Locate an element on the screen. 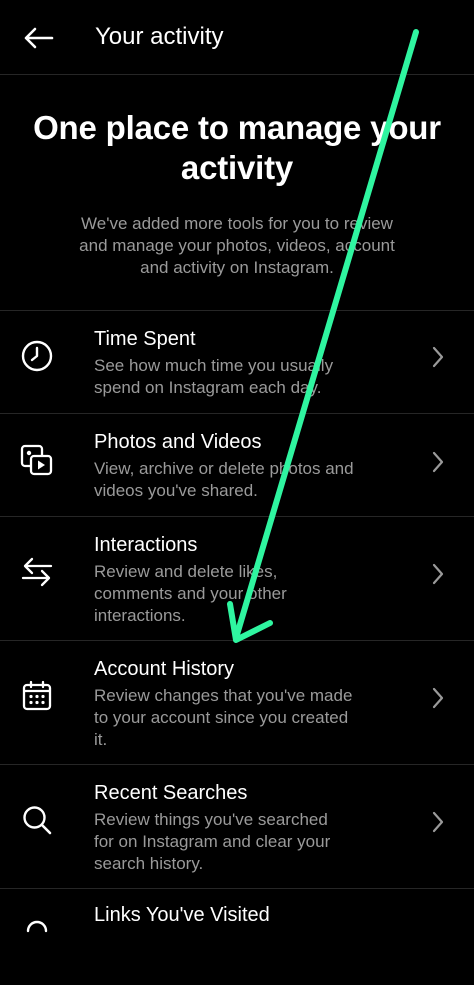 The width and height of the screenshot is (474, 985). calendar-icon is located at coordinates (37, 696).